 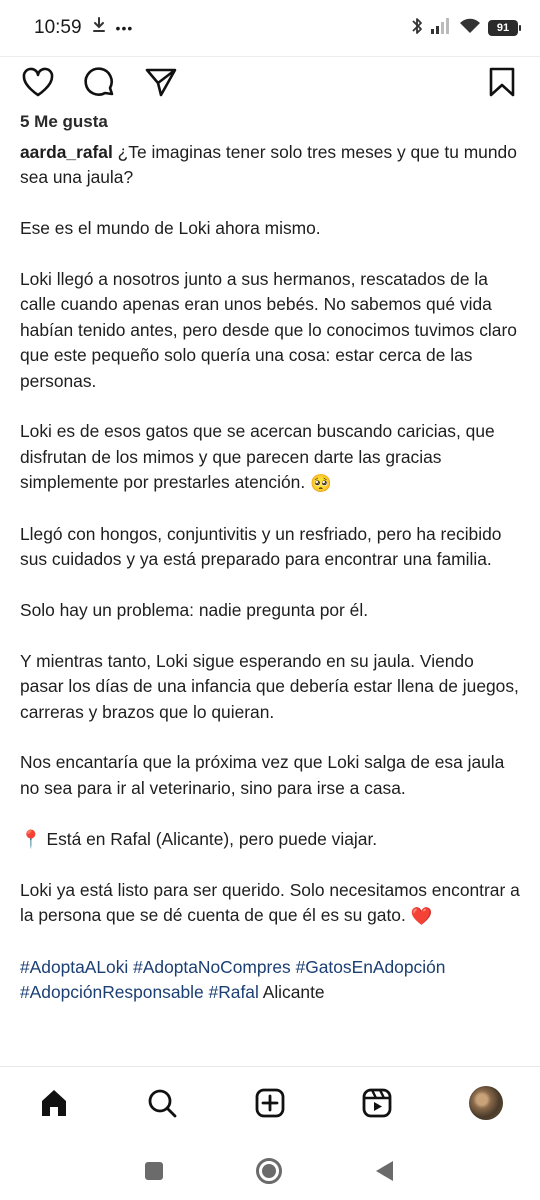 What do you see at coordinates (470, 28) in the screenshot?
I see `wifi-icon` at bounding box center [470, 28].